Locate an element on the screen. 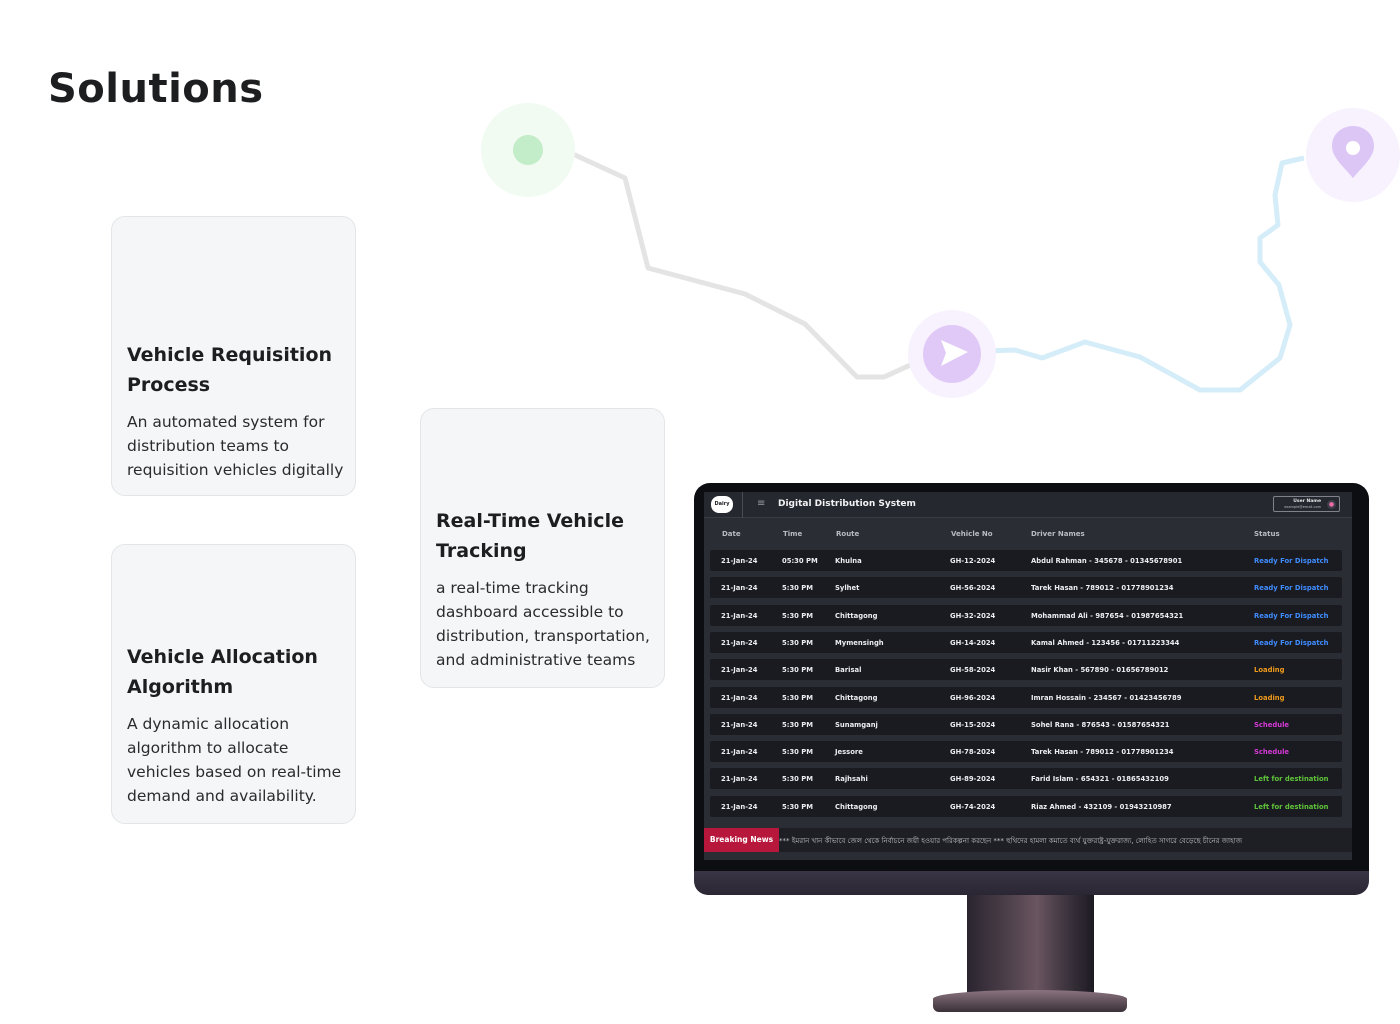 The image size is (1400, 1024). cell-driver: Kamal Ahmed - 123456 - 01711223344 is located at coordinates (1105, 642).